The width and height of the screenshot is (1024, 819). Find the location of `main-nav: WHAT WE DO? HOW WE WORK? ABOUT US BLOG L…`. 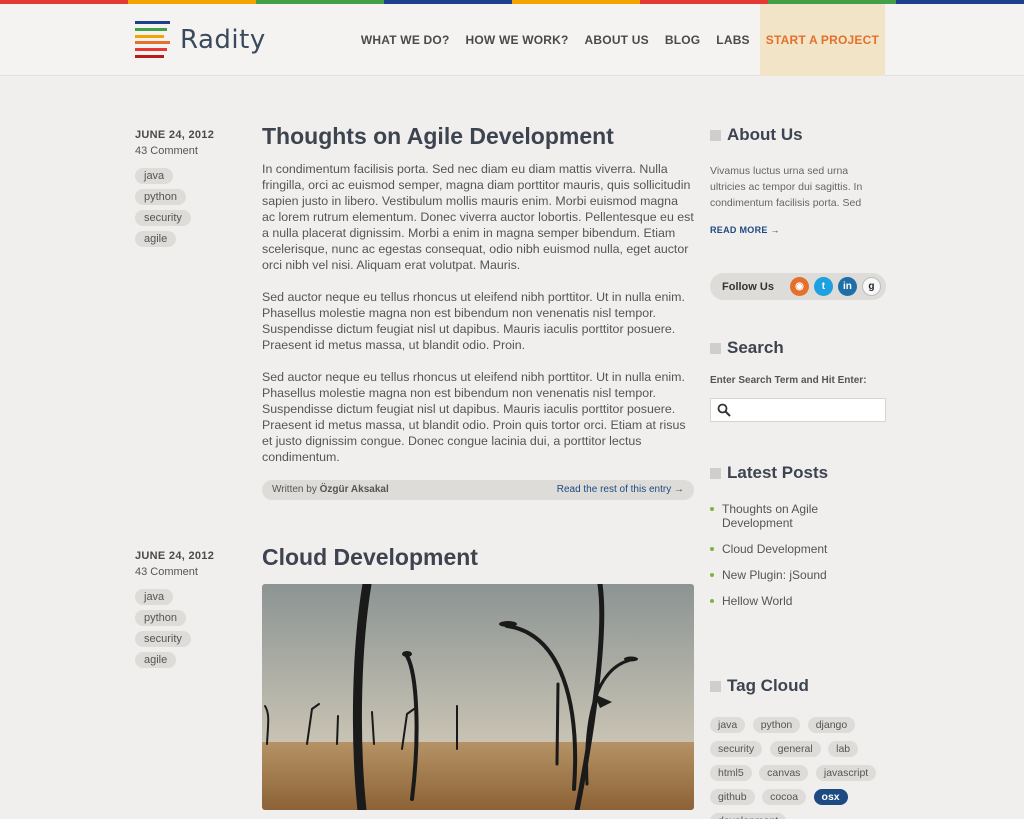

main-nav: WHAT WE DO? HOW WE WORK? ABOUT US BLOG L… is located at coordinates (619, 40).